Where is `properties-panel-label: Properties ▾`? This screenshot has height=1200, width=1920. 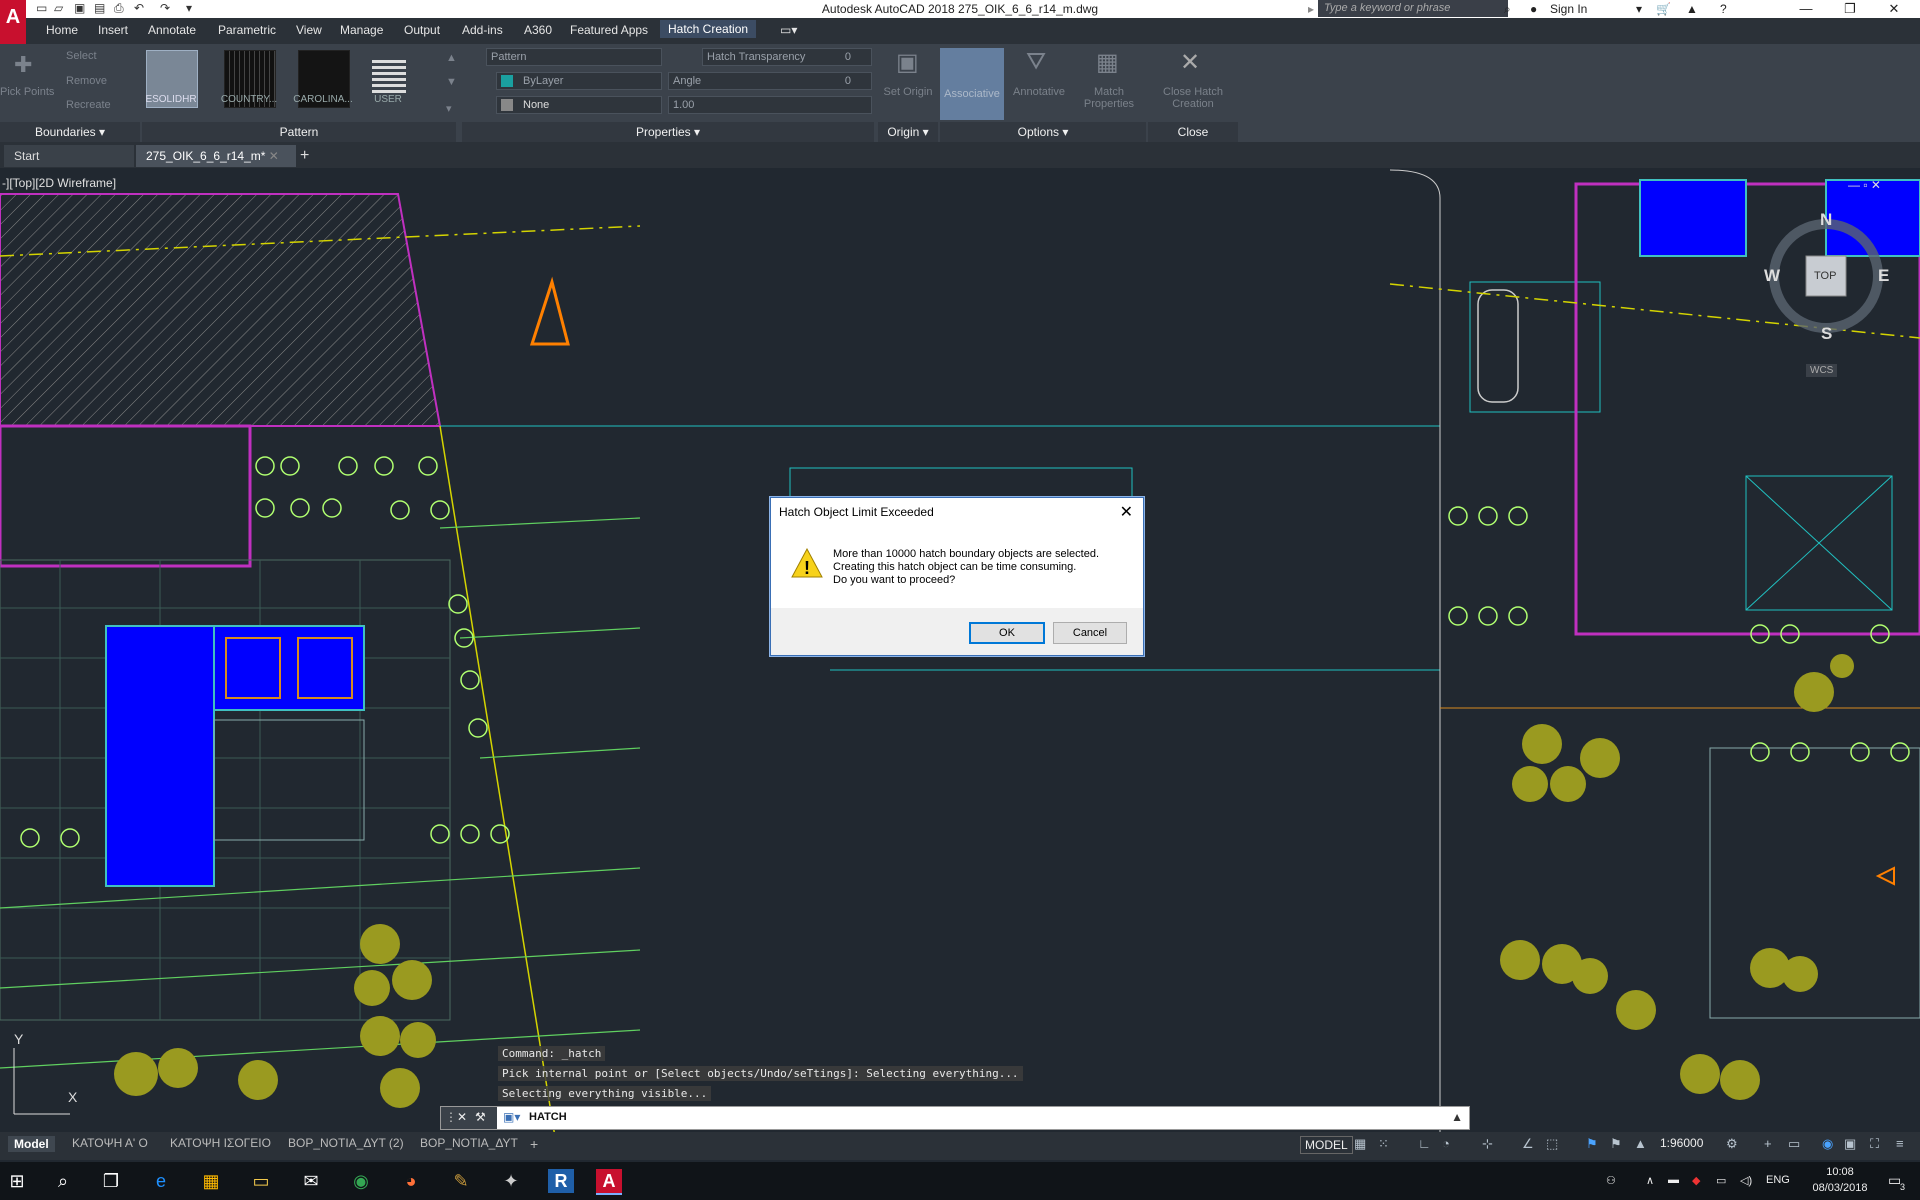
properties-panel-label: Properties ▾ is located at coordinates (668, 132).